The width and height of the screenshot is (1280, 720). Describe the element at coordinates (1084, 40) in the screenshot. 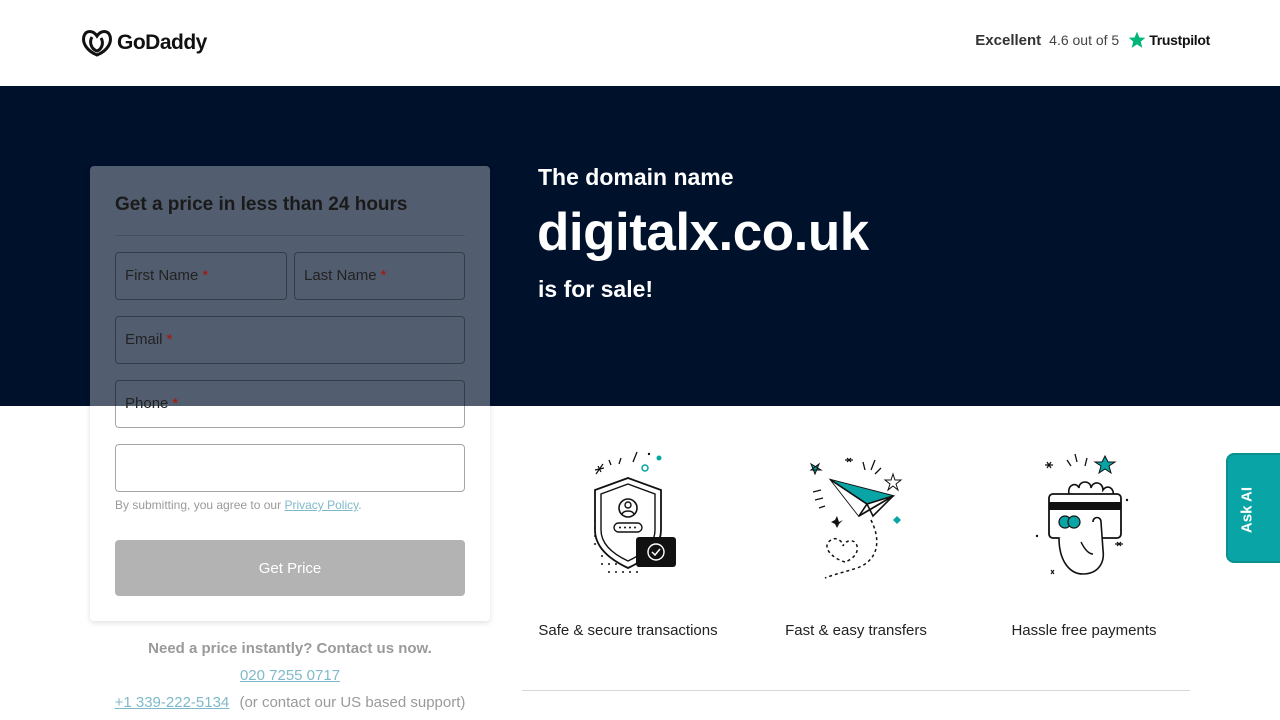

I see `rating-score: 4.6 out of 5` at that location.